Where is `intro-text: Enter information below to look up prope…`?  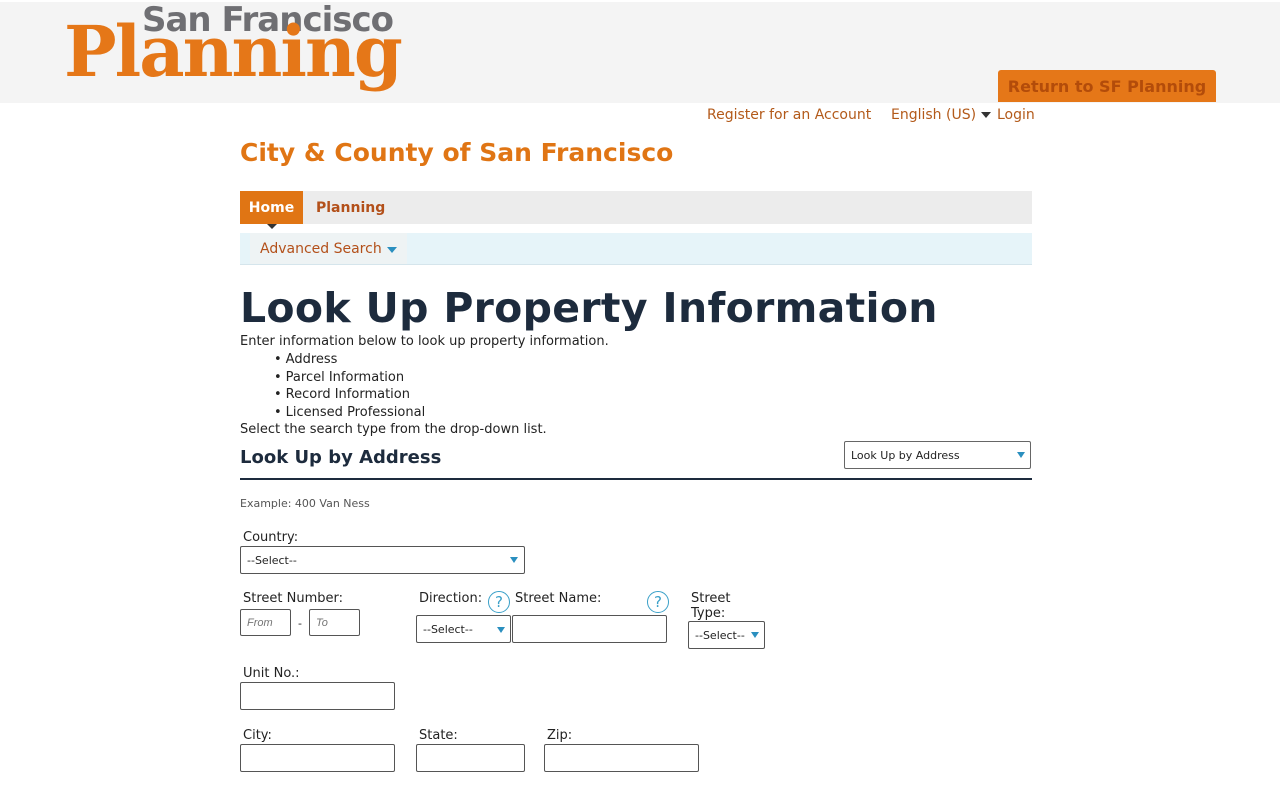
intro-text: Enter information below to look up prope… is located at coordinates (424, 341).